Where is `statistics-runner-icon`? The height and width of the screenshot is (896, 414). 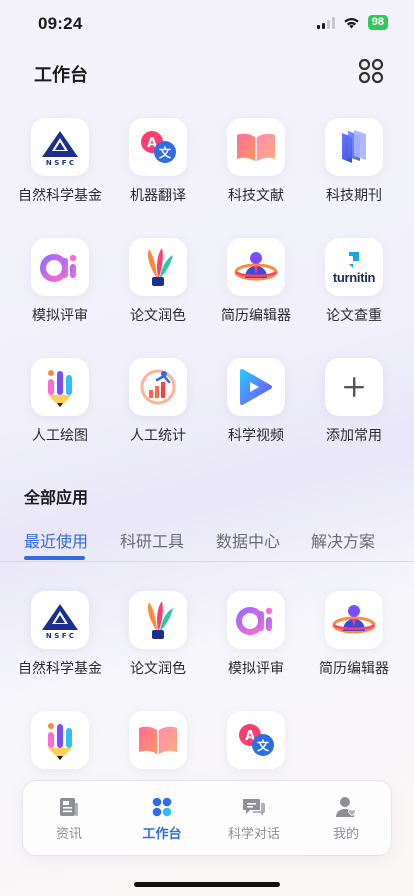 statistics-runner-icon is located at coordinates (158, 387).